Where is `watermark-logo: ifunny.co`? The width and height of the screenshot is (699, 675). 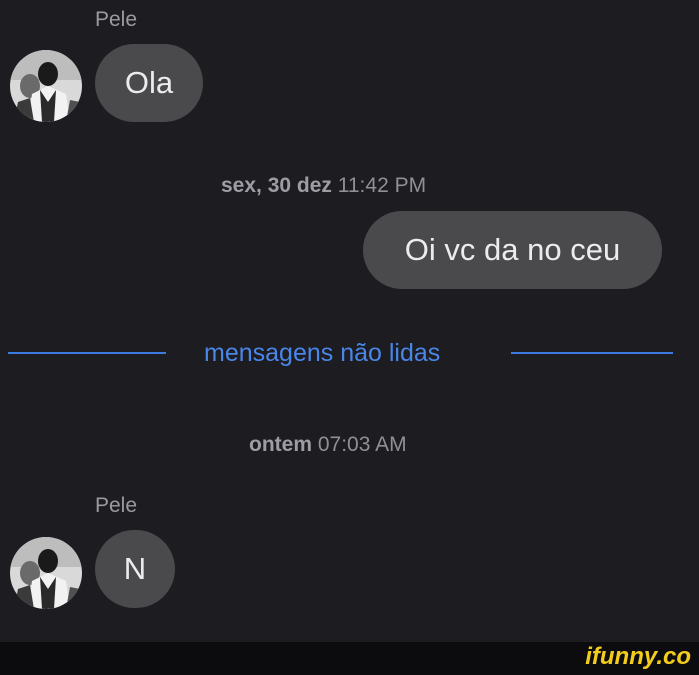
watermark-logo: ifunny.co is located at coordinates (638, 656).